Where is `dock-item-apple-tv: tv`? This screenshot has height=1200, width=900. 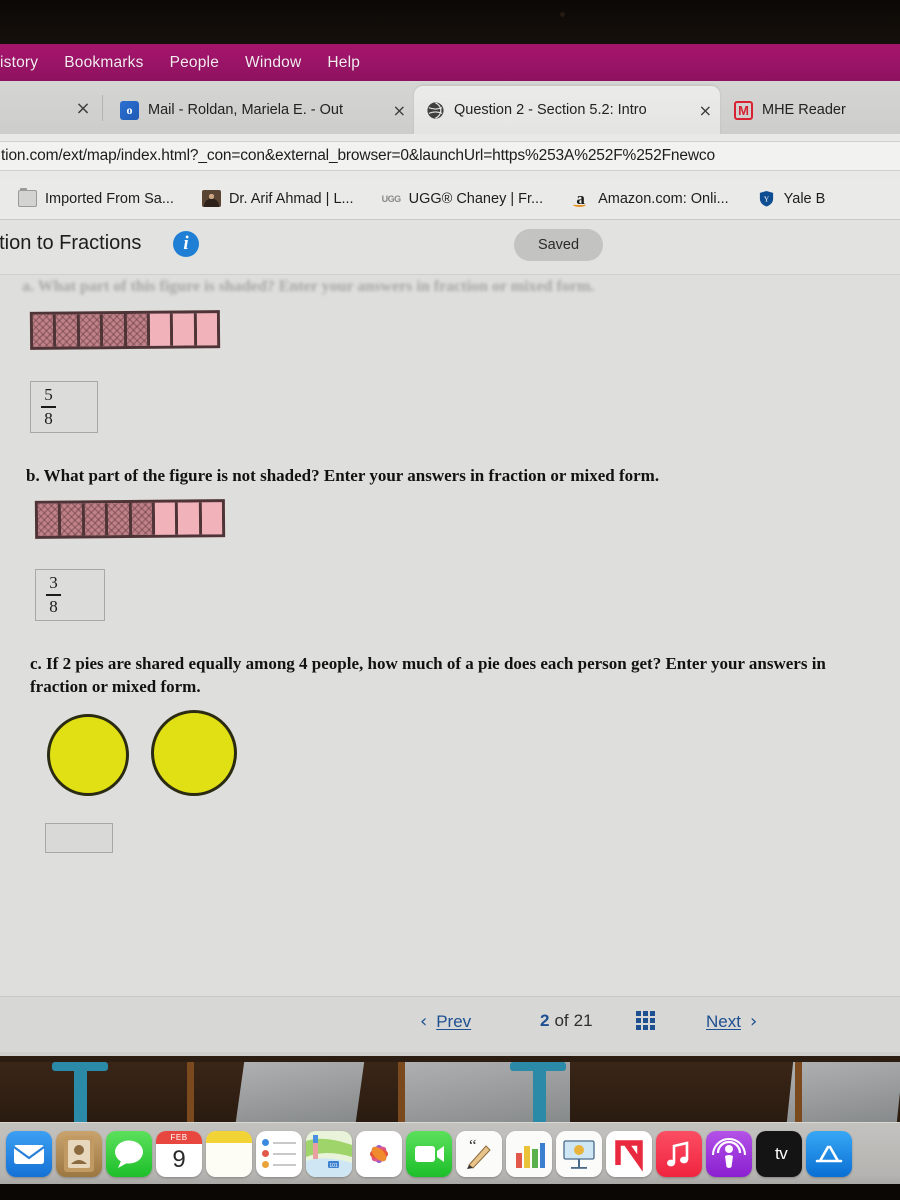
dock-item-apple-tv: tv is located at coordinates (779, 1153).